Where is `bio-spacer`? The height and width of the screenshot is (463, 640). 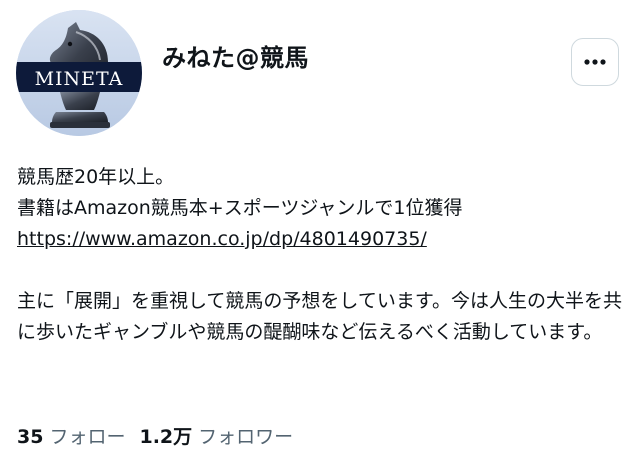
bio-spacer is located at coordinates (320, 270).